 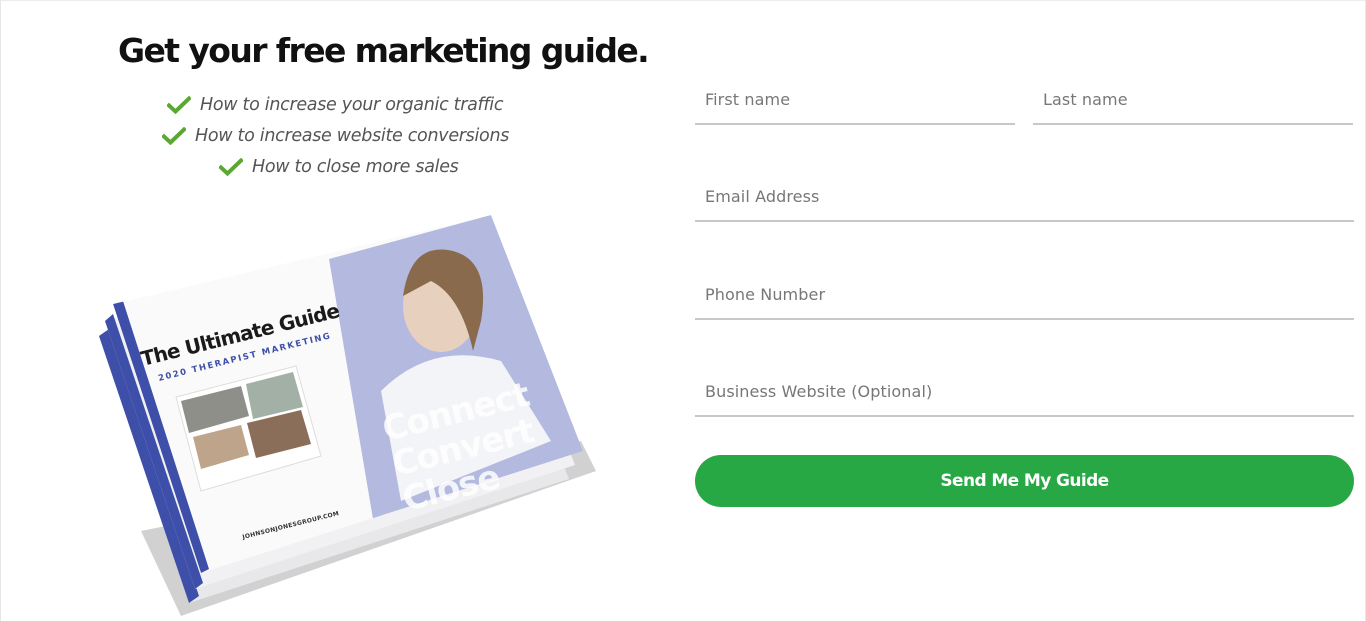 I want to click on first-name-field, so click(x=855, y=100).